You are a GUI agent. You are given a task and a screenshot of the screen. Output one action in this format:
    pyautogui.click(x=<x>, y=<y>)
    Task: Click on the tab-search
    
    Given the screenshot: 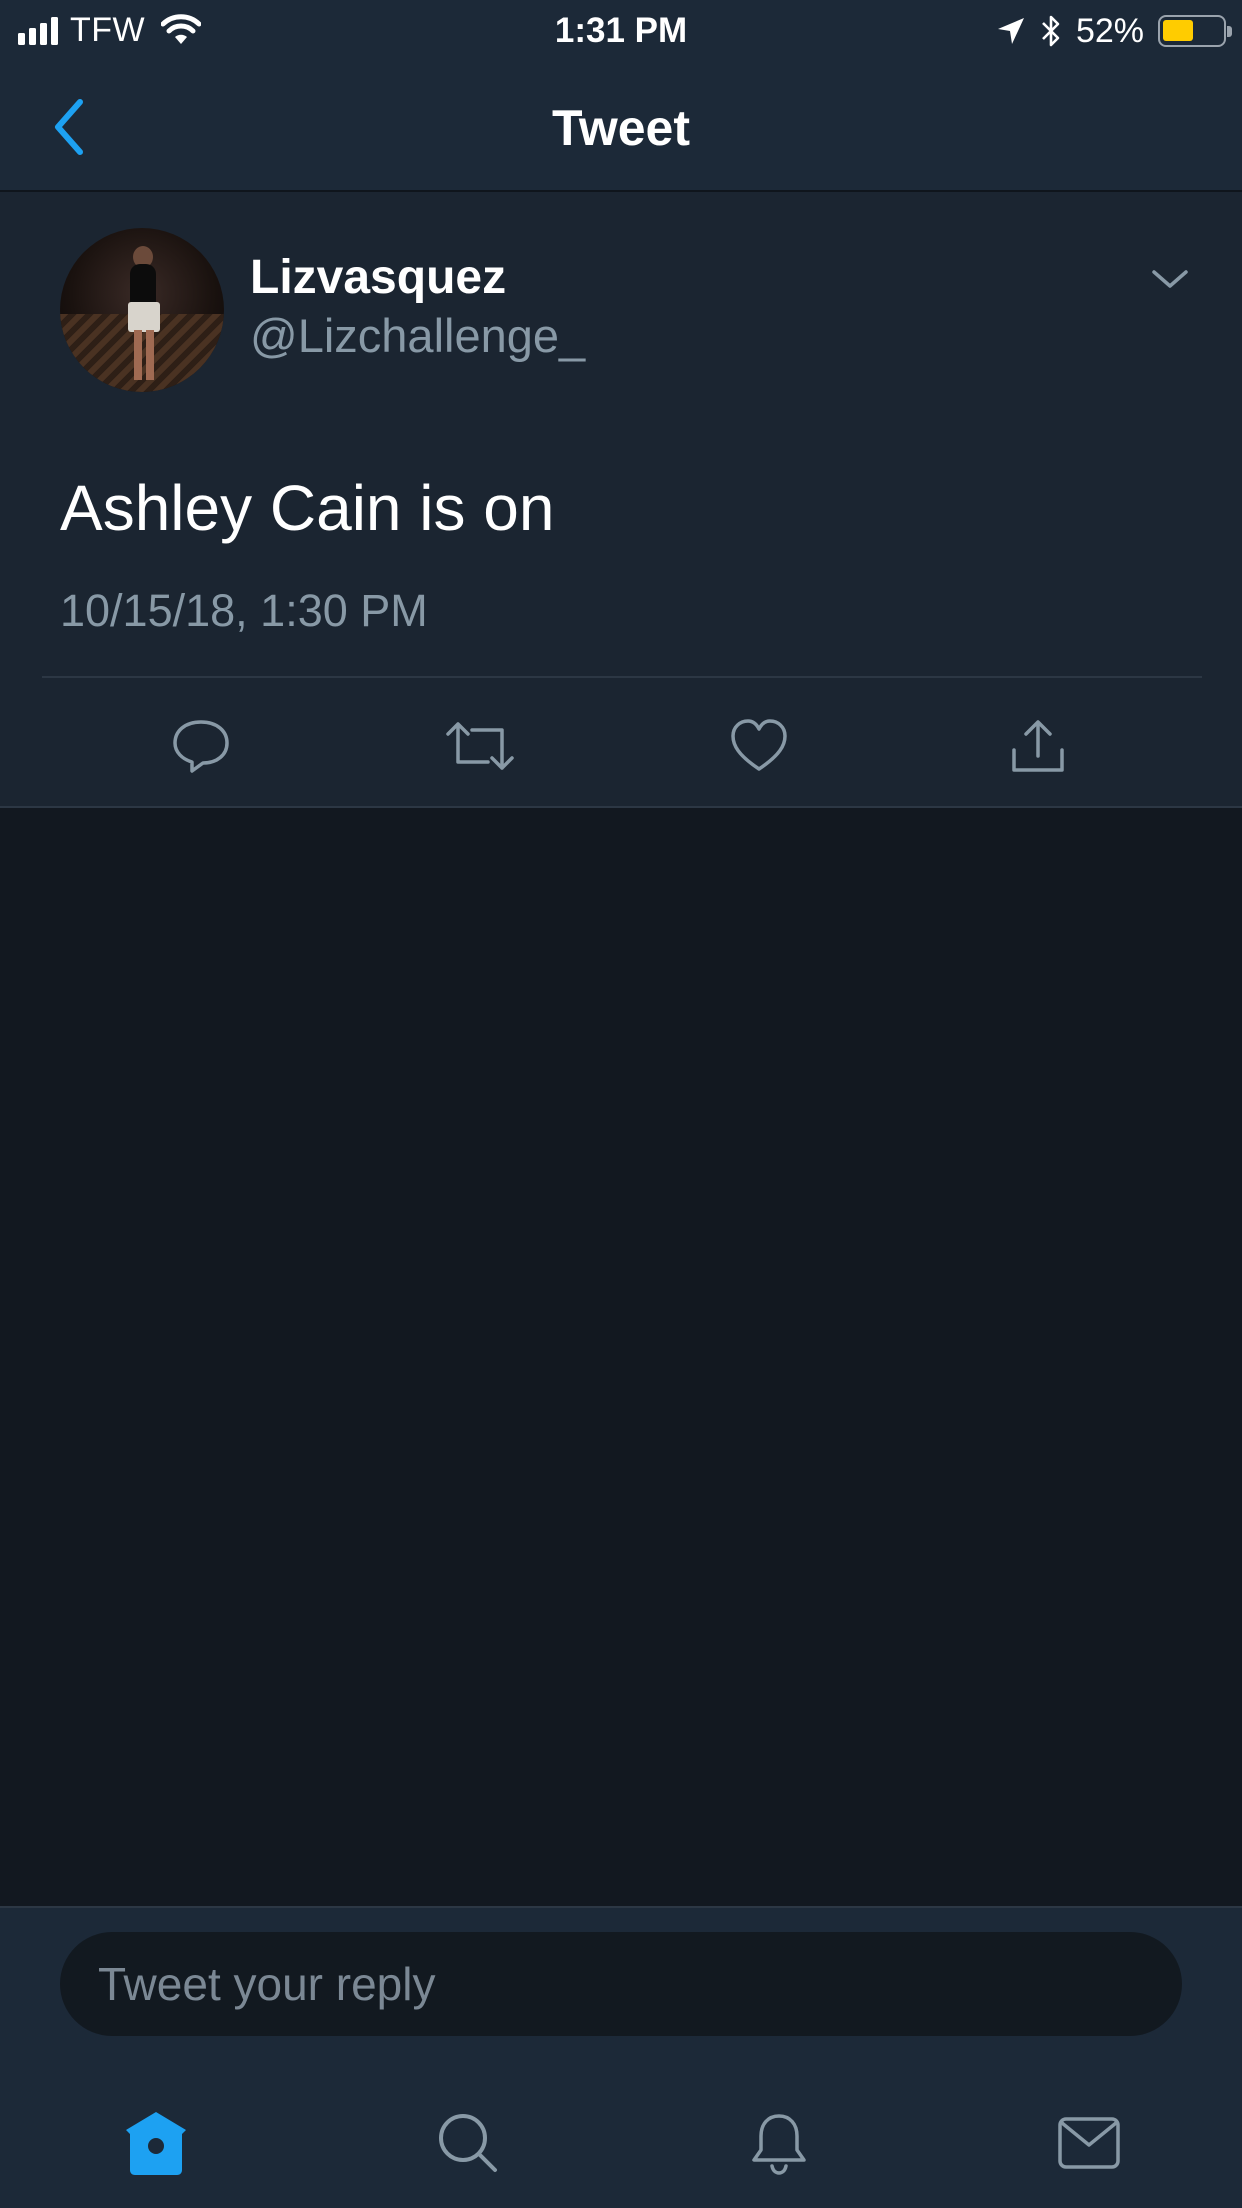 What is the action you would take?
    pyautogui.click(x=468, y=2143)
    